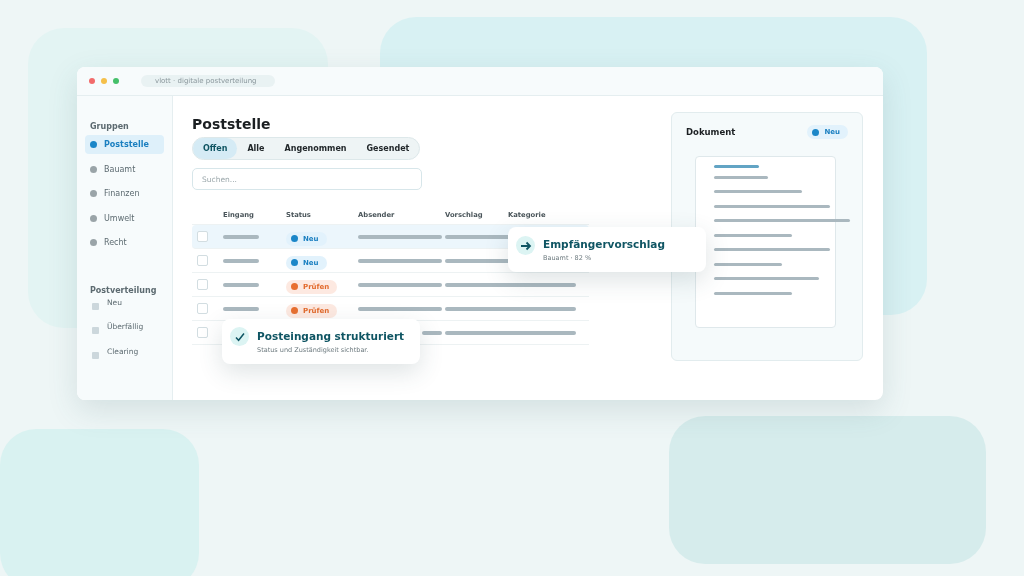  What do you see at coordinates (232, 124) in the screenshot?
I see `page-title: Poststelle` at bounding box center [232, 124].